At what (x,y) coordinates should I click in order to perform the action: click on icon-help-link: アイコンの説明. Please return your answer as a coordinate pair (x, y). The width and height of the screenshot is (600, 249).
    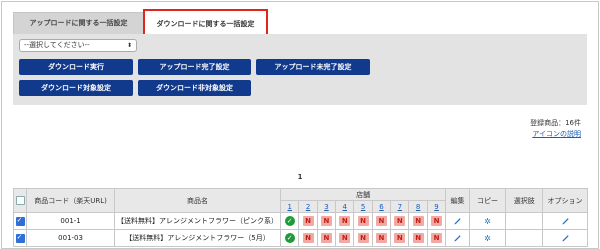
    Looking at the image, I should click on (556, 134).